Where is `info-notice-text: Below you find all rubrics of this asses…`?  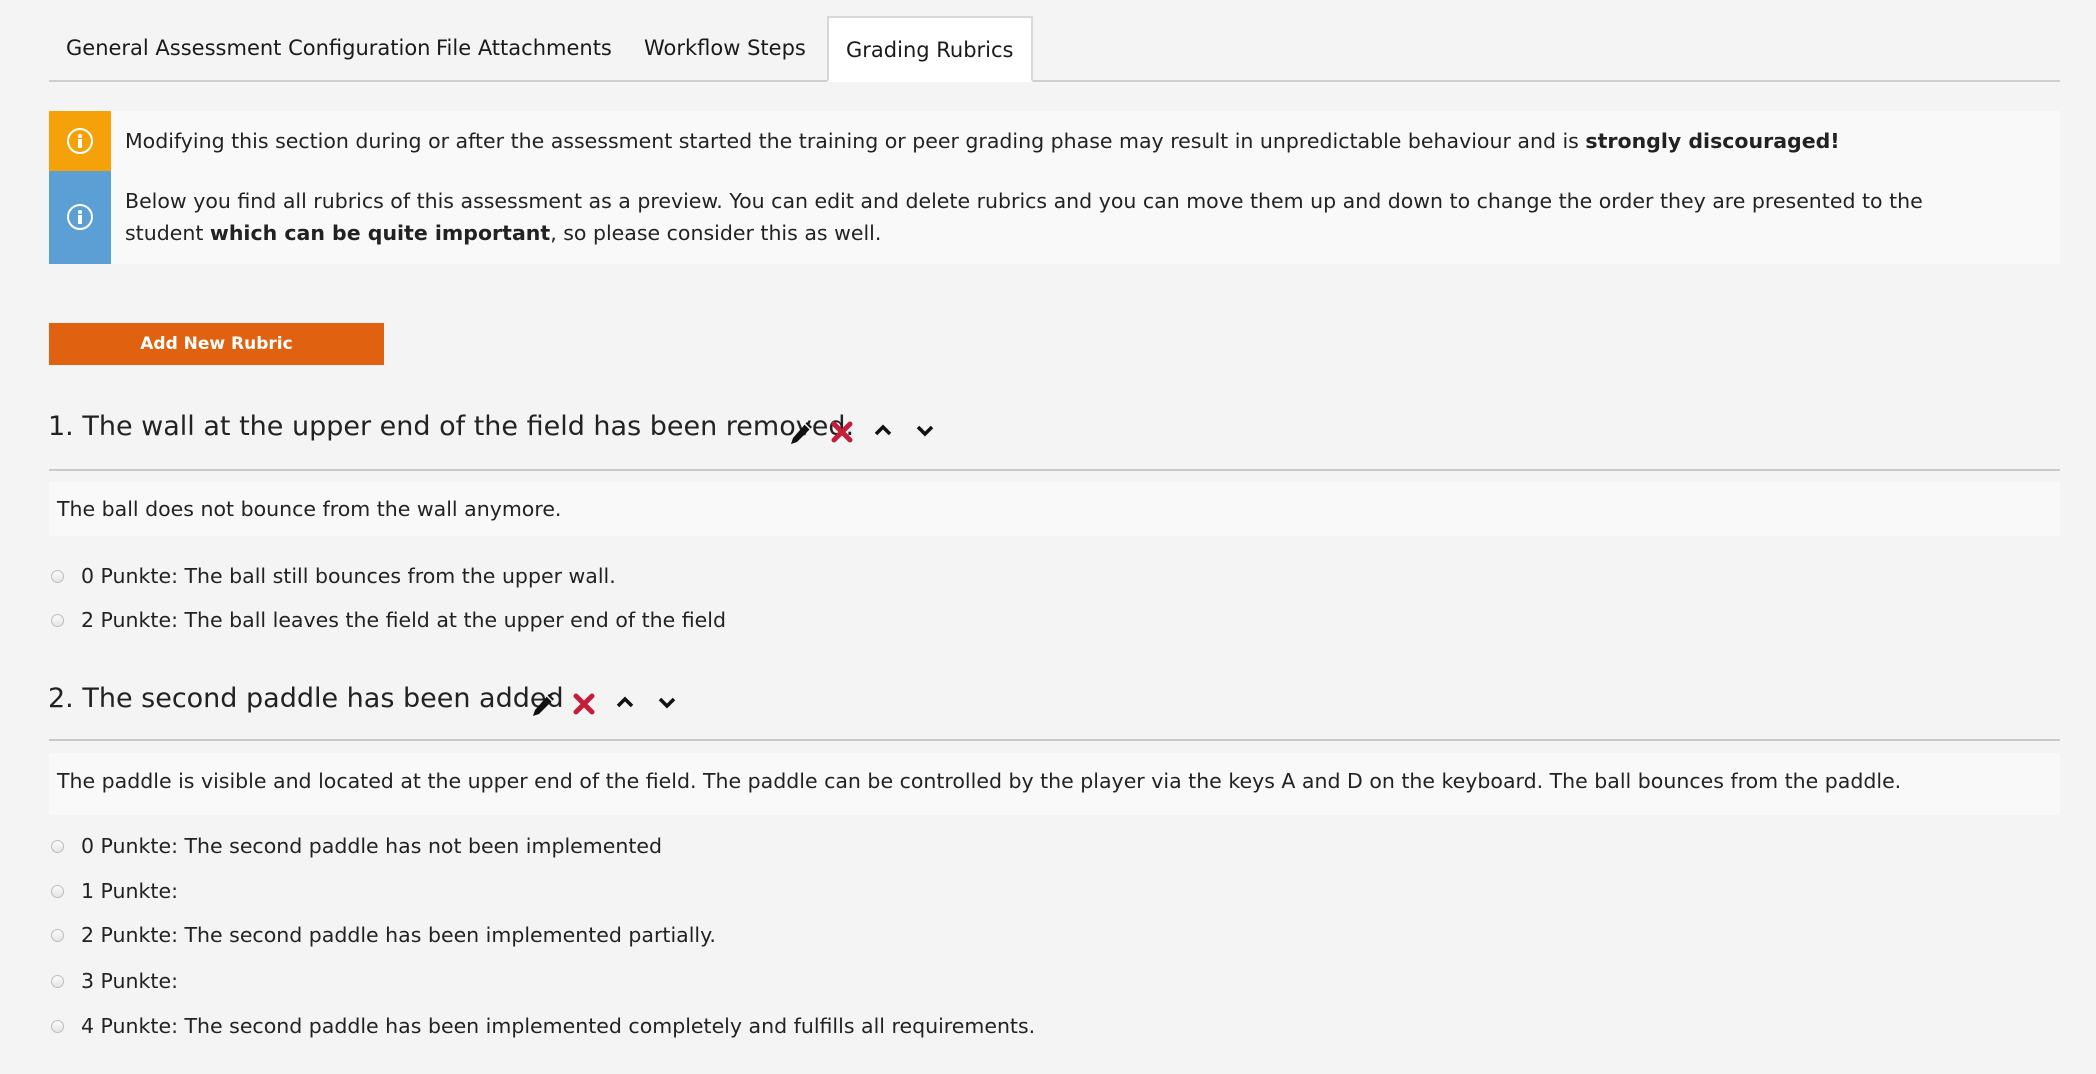 info-notice-text: Below you find all rubrics of this asses… is located at coordinates (1062, 217).